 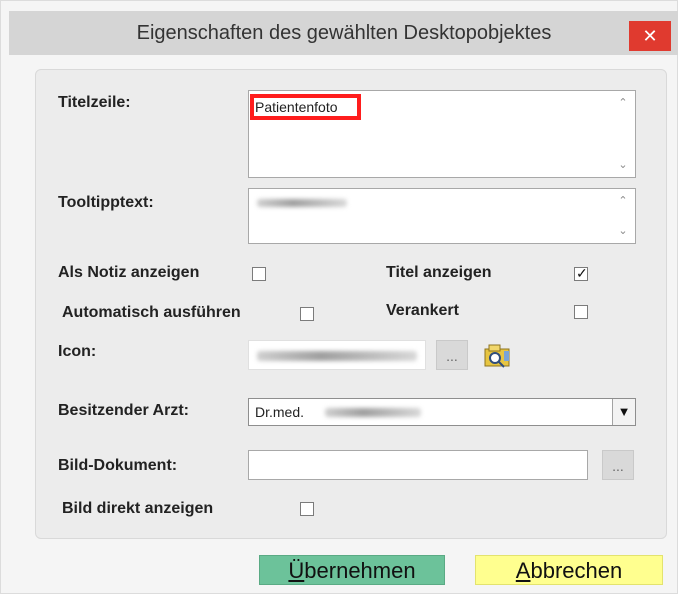 What do you see at coordinates (118, 465) in the screenshot?
I see `bild-dokument-label: Bild-Dokument:` at bounding box center [118, 465].